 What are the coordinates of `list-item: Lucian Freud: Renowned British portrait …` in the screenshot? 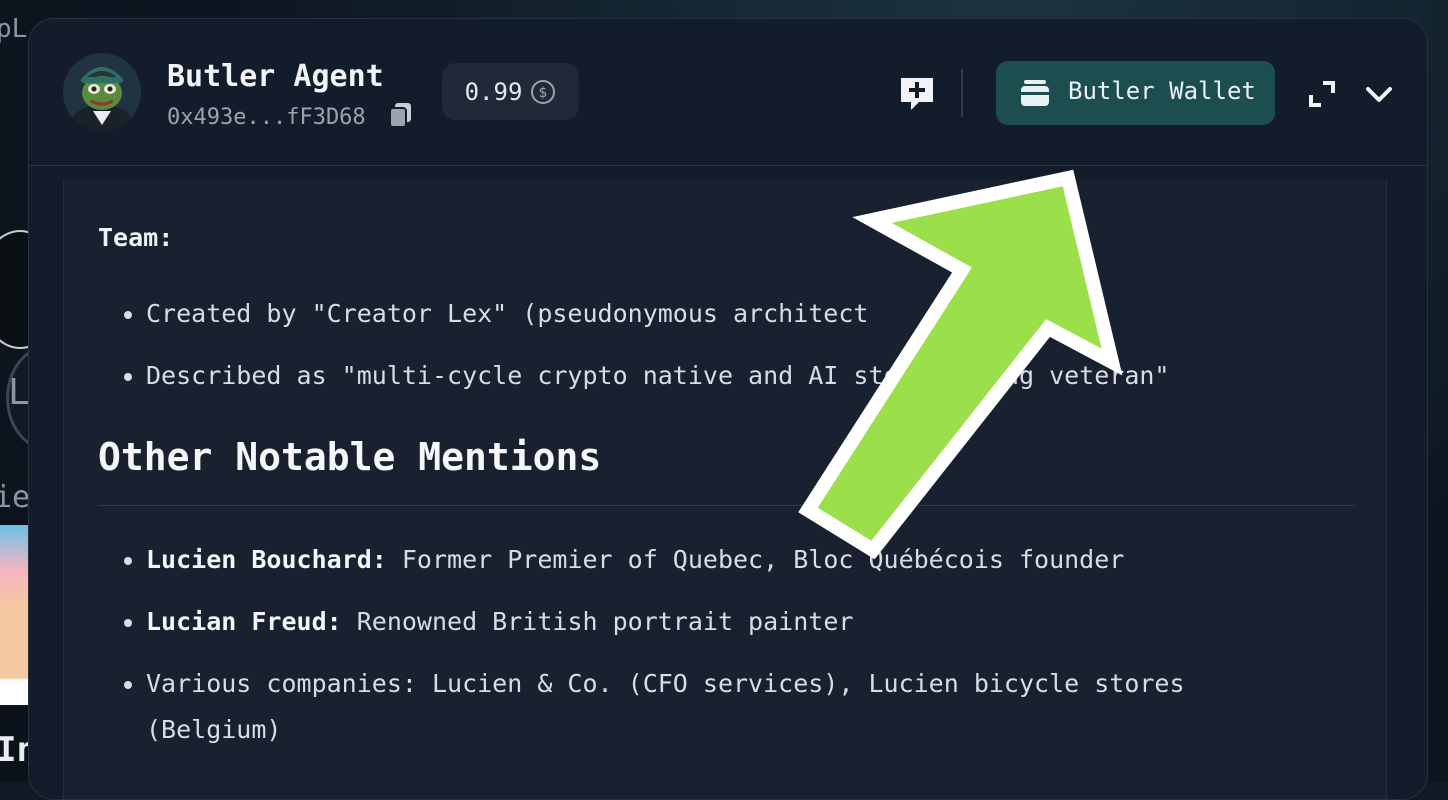 It's located at (713, 622).